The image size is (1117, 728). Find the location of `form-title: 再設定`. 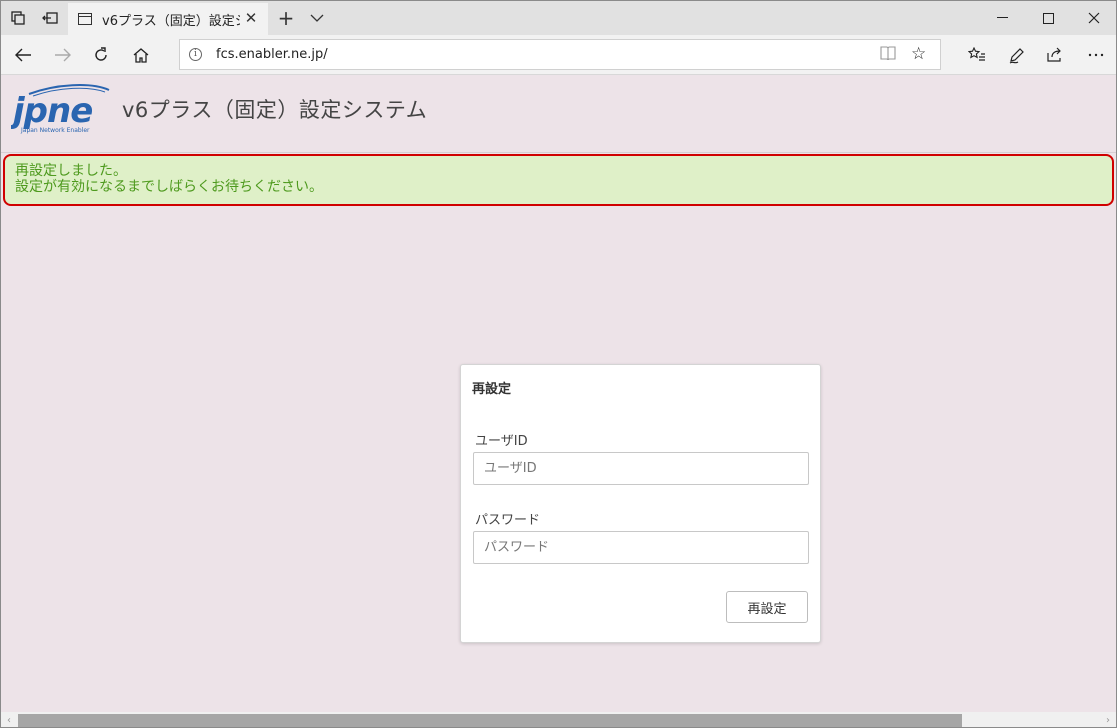

form-title: 再設定 is located at coordinates (492, 389).